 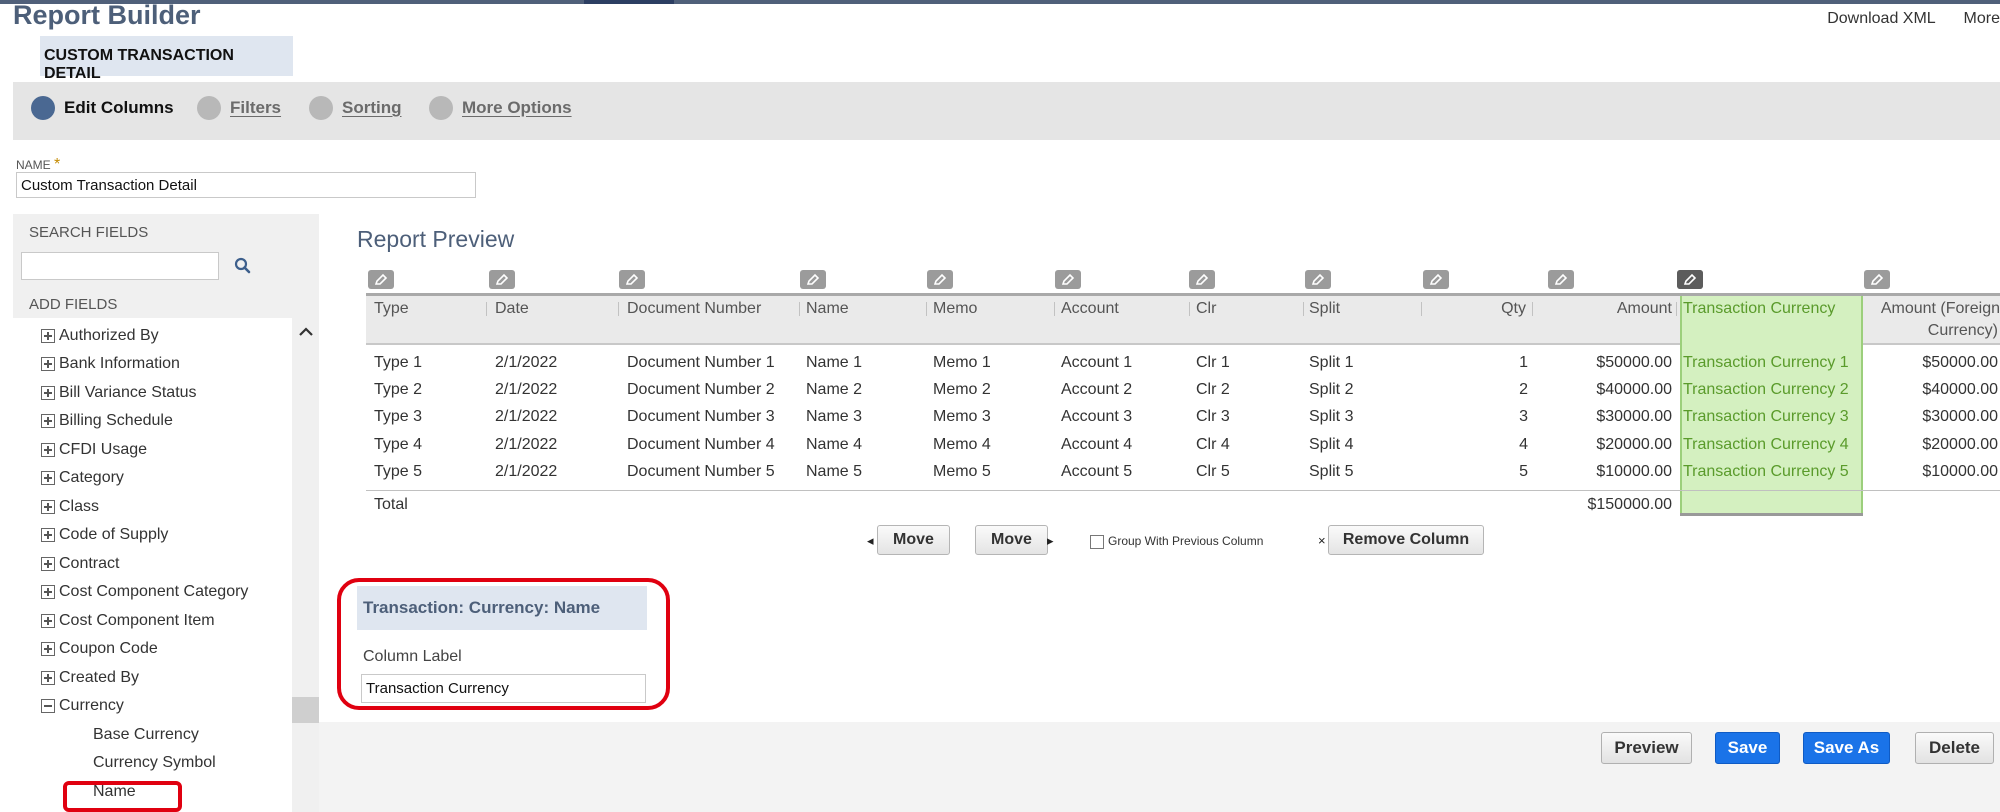 What do you see at coordinates (412, 656) in the screenshot?
I see `column-label-label: Column Label` at bounding box center [412, 656].